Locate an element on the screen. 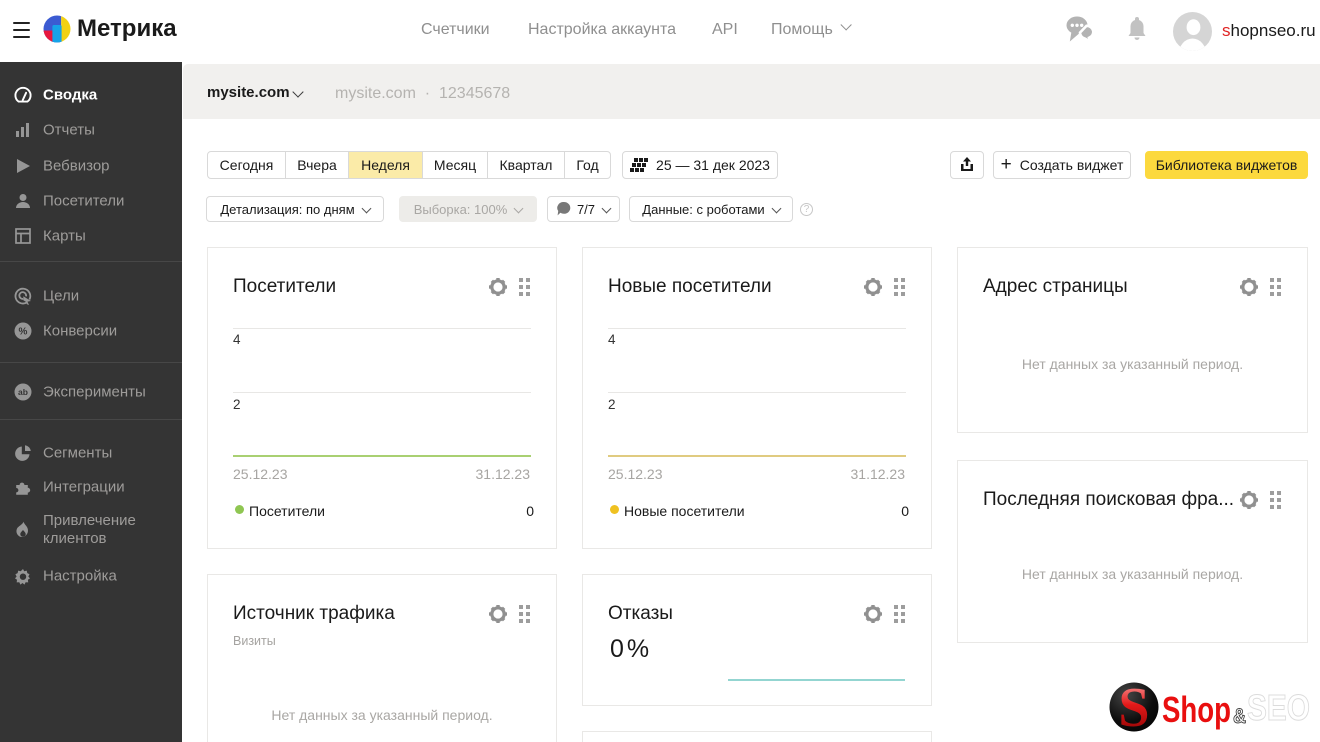 The width and height of the screenshot is (1320, 742). svg-text: SEO is located at coordinates (1278, 707).